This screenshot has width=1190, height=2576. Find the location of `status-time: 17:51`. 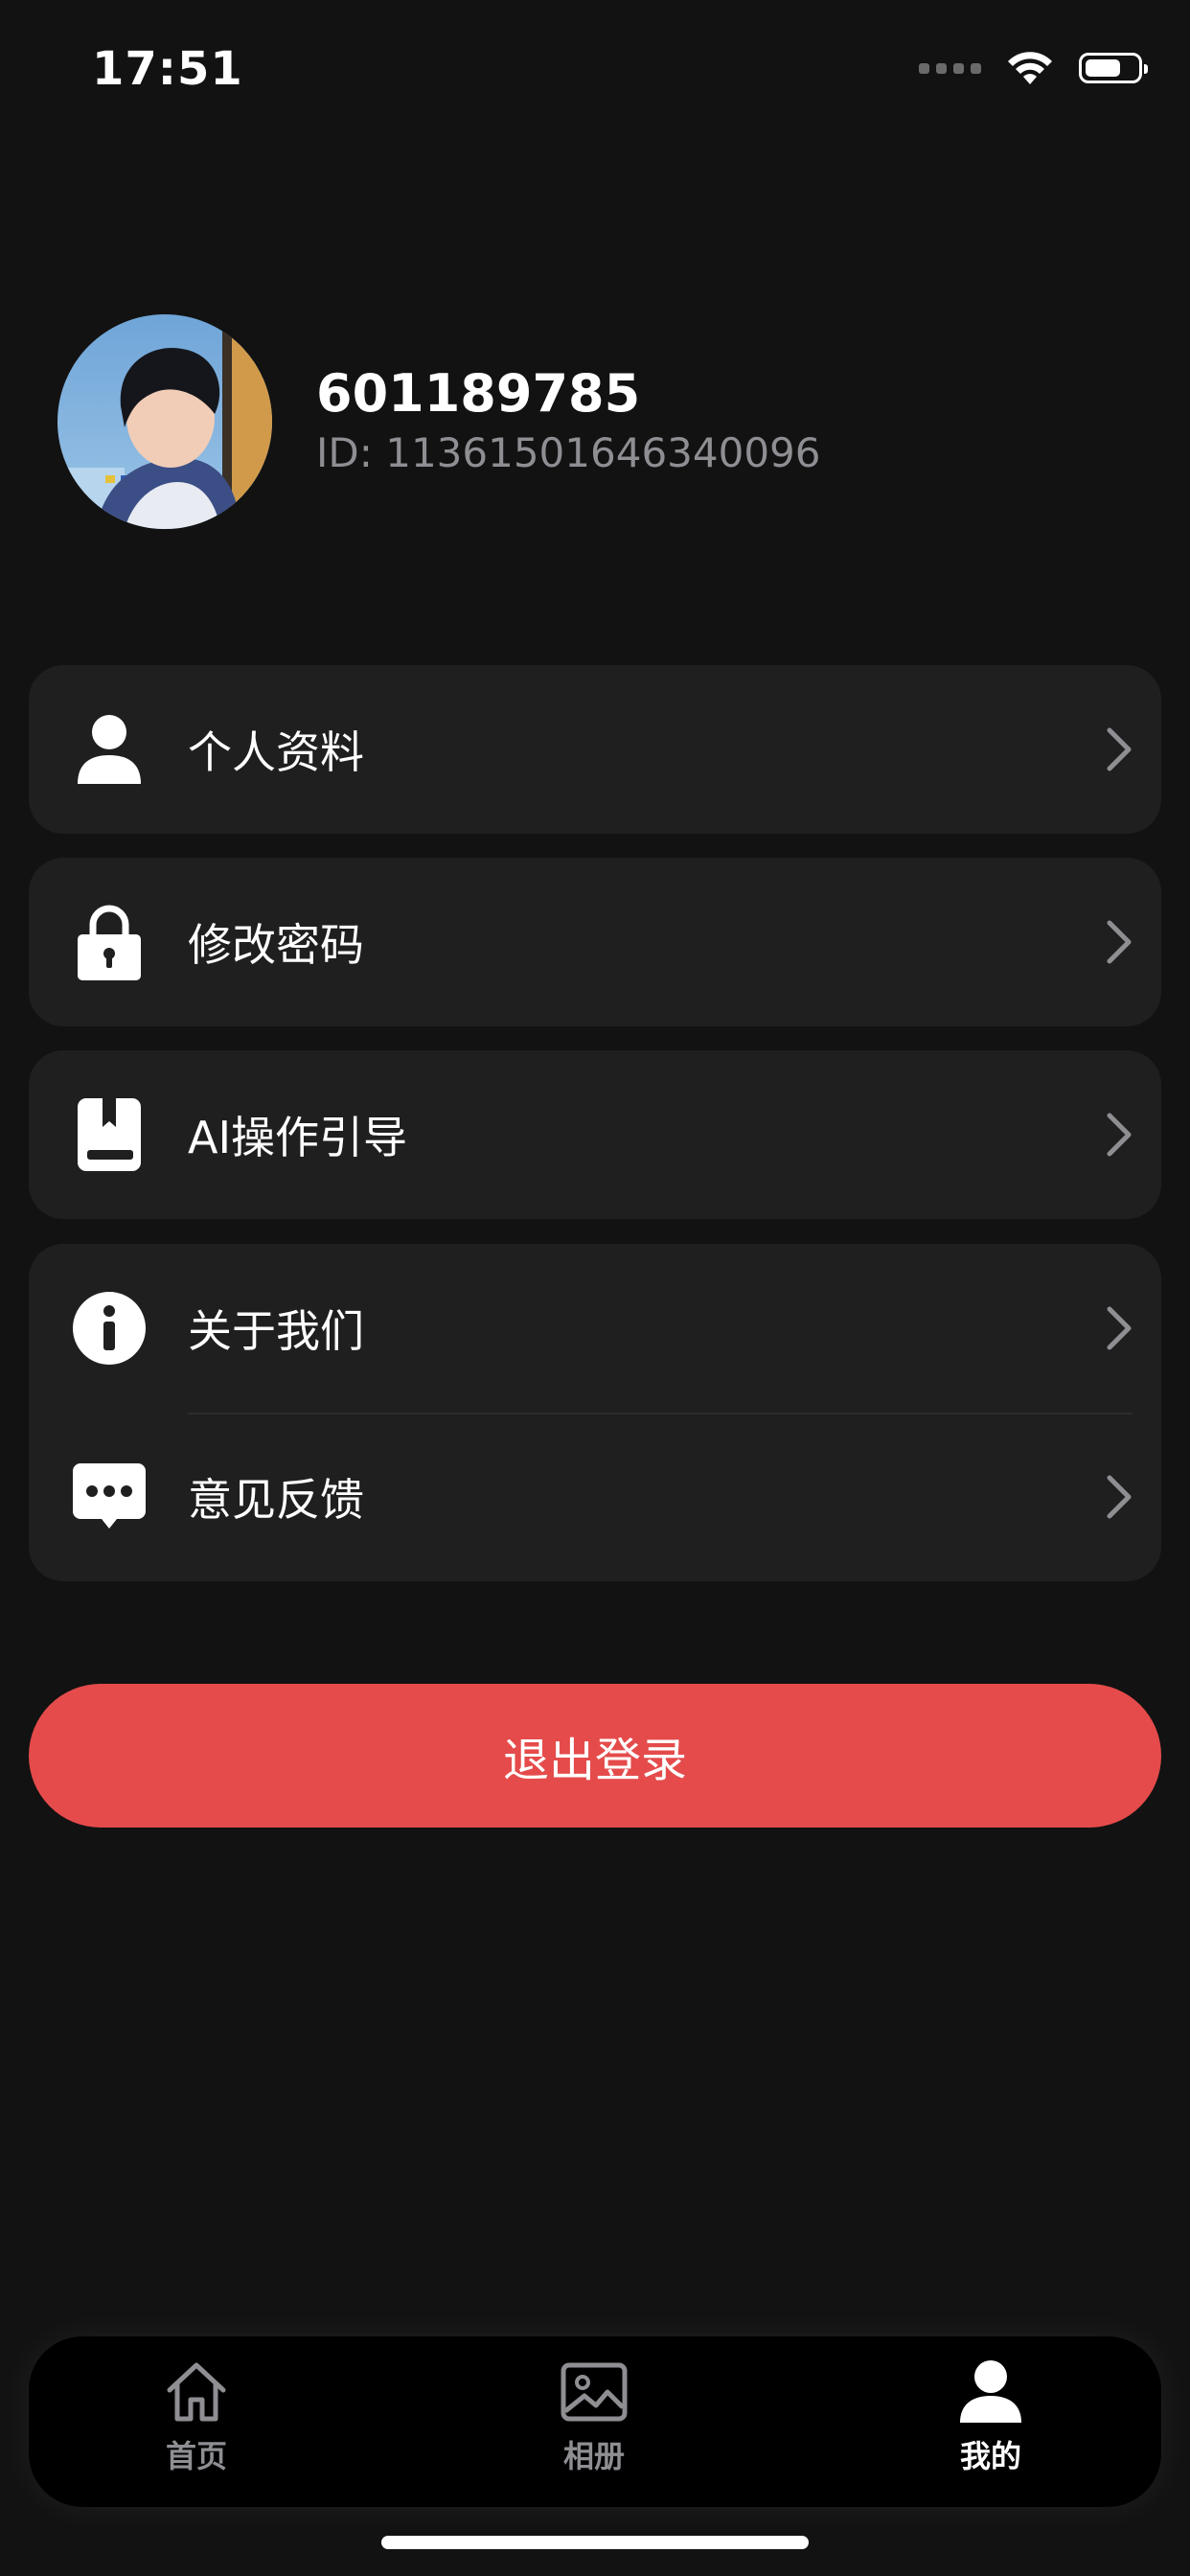

status-time: 17:51 is located at coordinates (167, 69).